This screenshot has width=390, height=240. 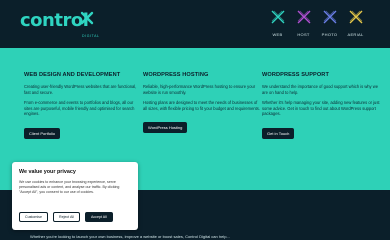 I want to click on cookie-title: We value your privacy, so click(x=47, y=172).